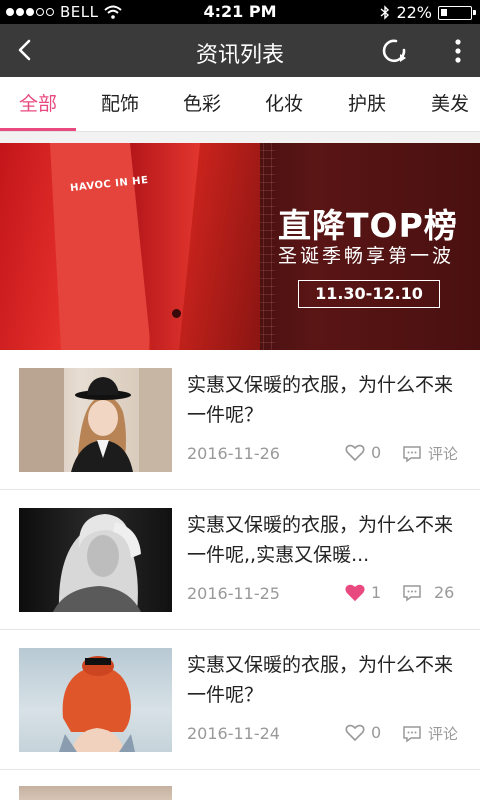 The image size is (480, 800). Describe the element at coordinates (284, 104) in the screenshot. I see `tab-makeup: 化妆` at that location.